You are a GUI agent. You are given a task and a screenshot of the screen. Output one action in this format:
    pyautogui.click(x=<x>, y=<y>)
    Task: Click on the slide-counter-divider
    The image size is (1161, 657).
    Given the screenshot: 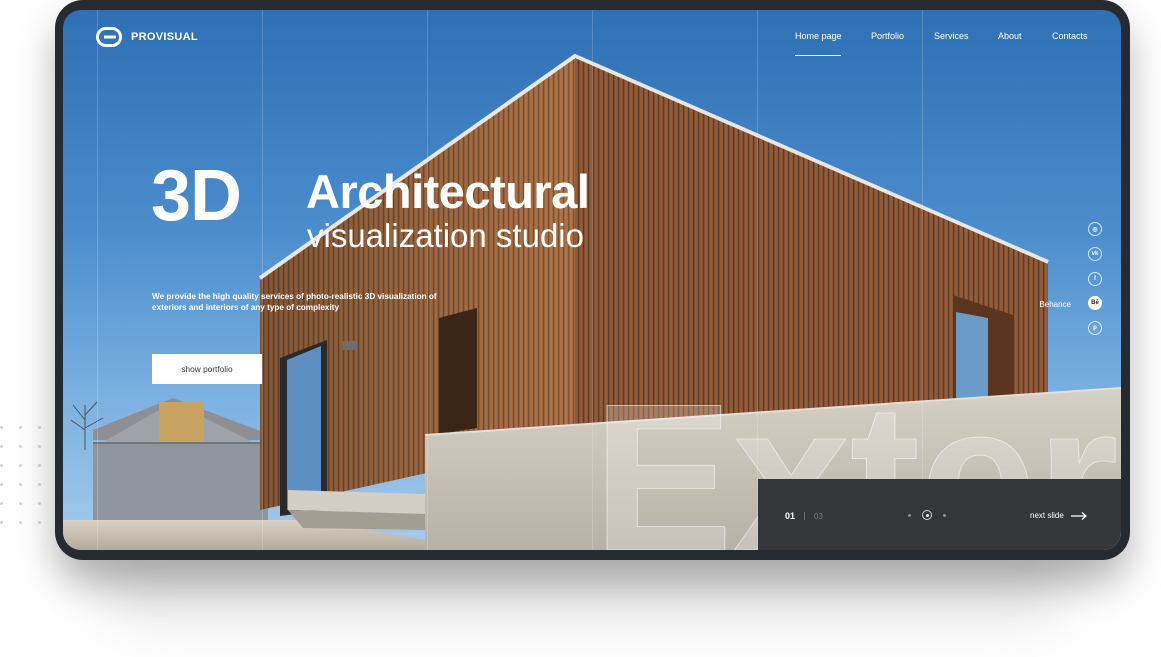 What is the action you would take?
    pyautogui.click(x=804, y=516)
    